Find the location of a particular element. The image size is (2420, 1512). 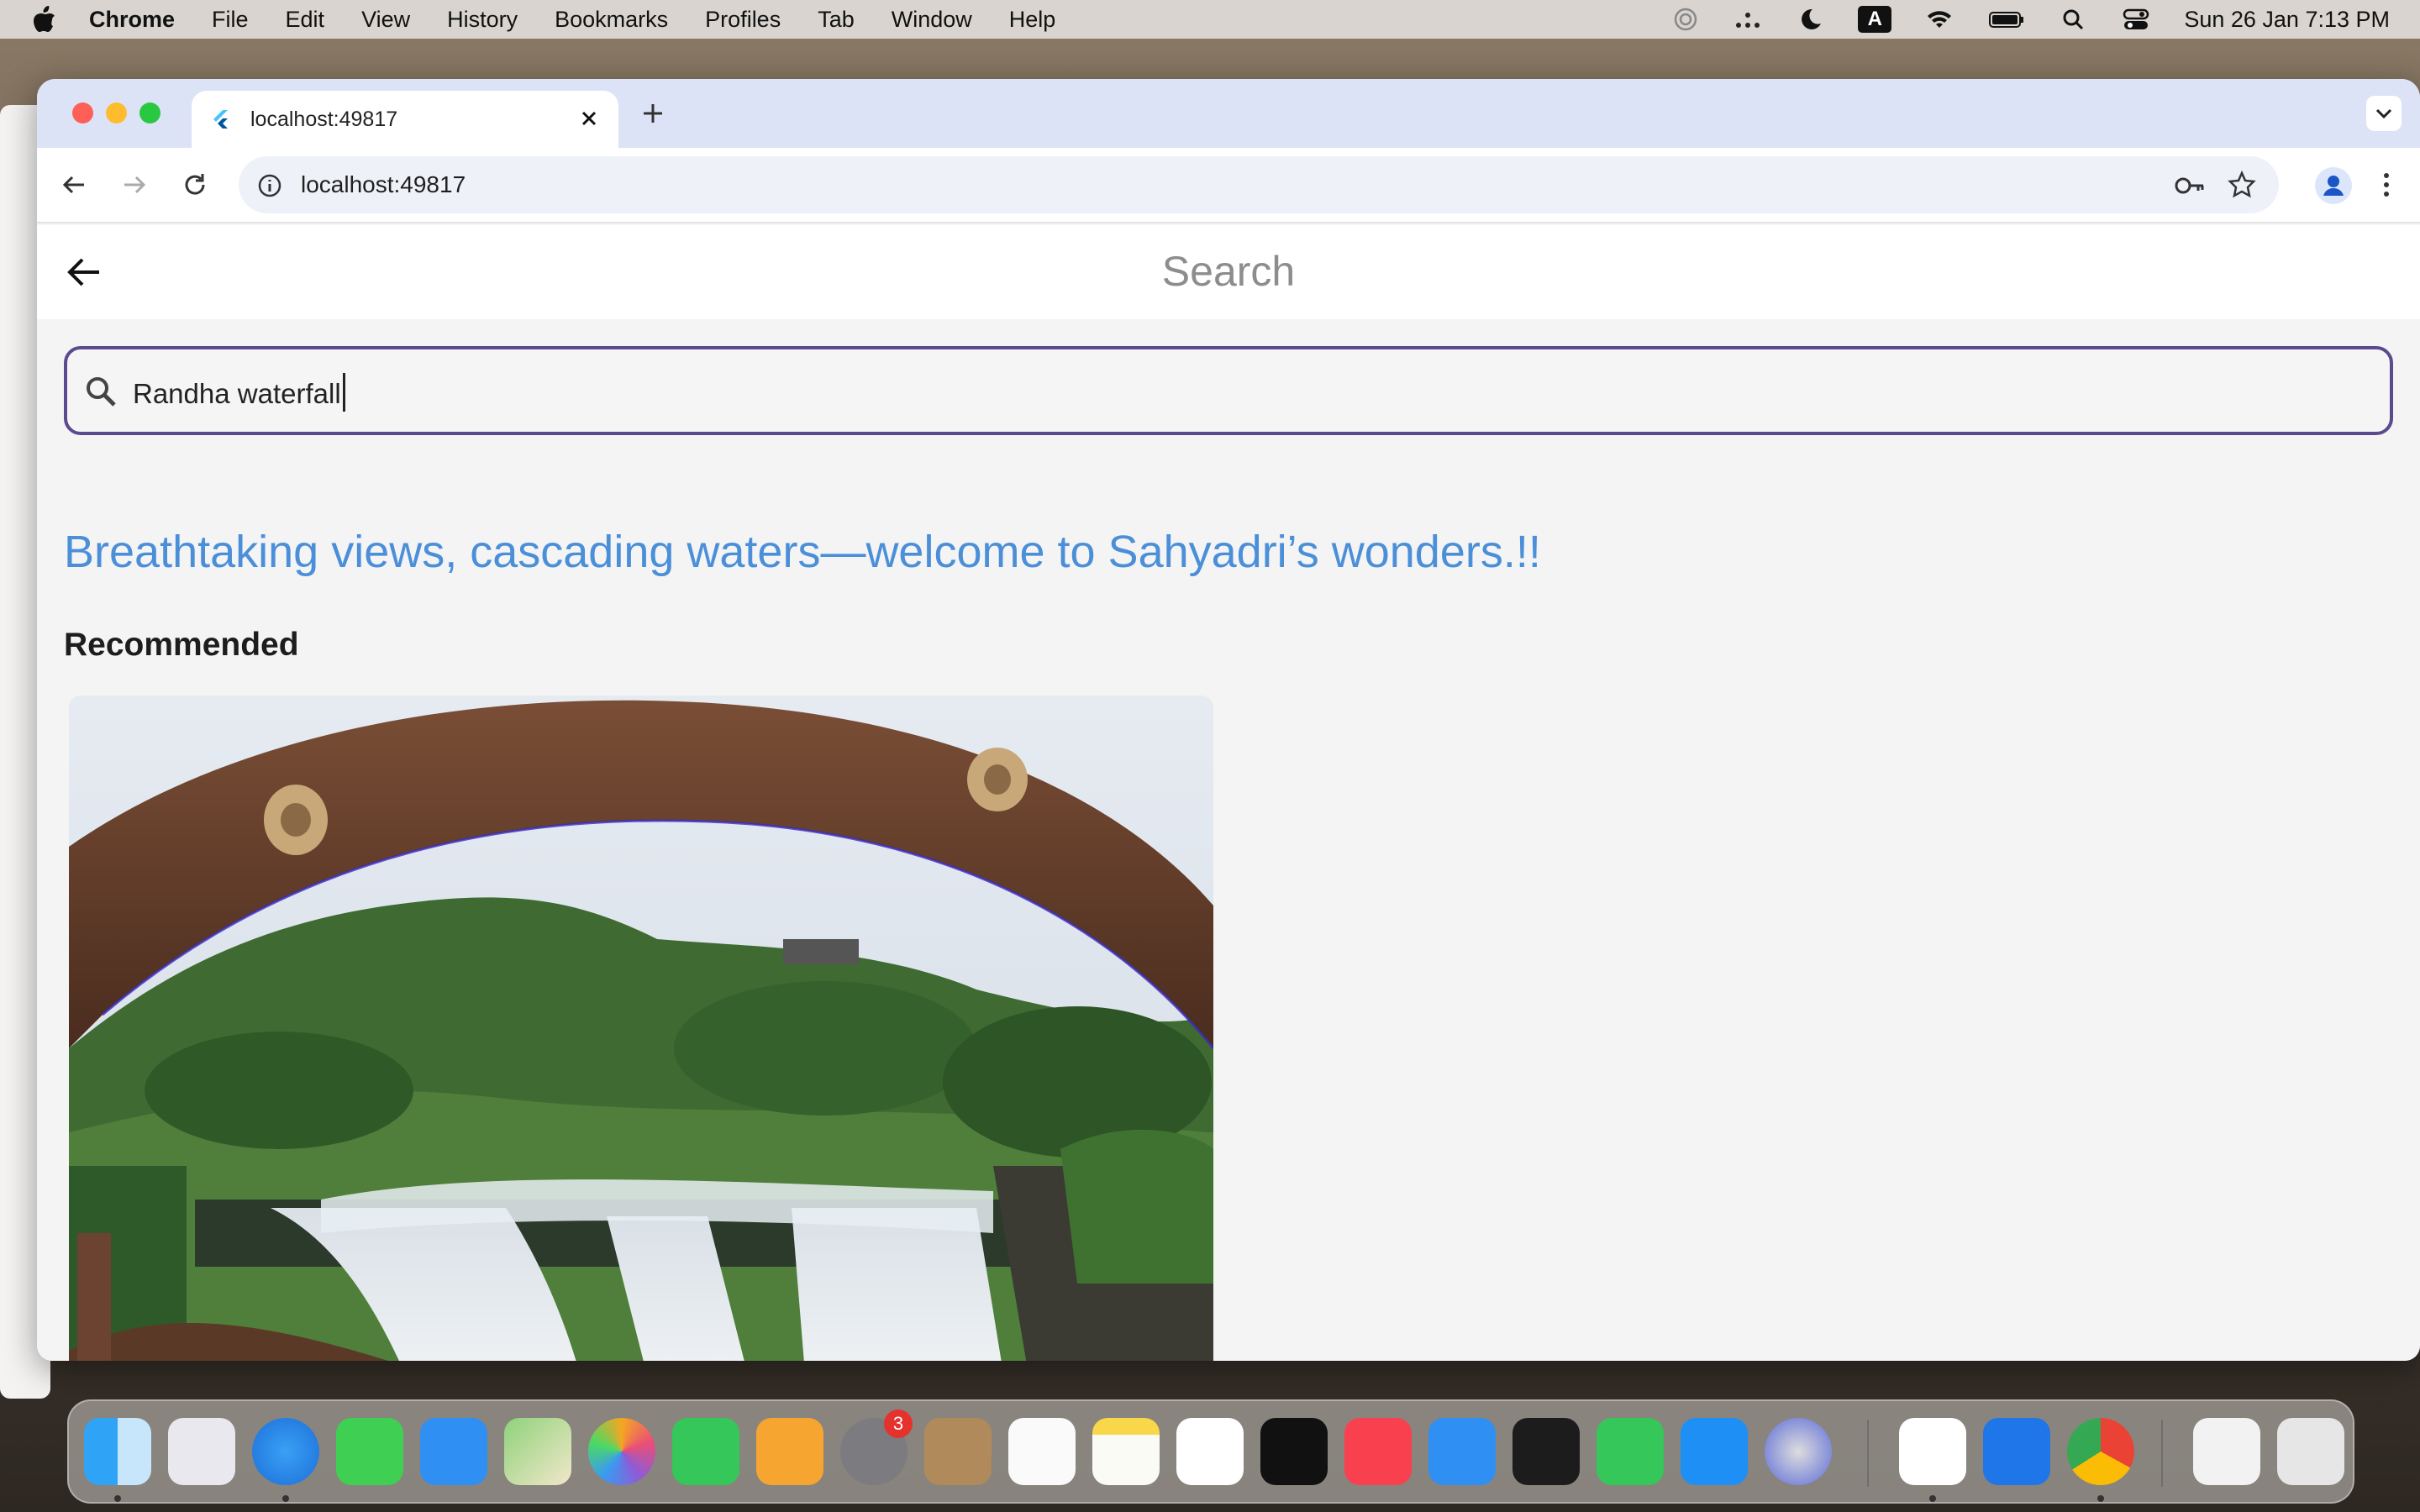

dock-numbers-icon is located at coordinates (1630, 1451).